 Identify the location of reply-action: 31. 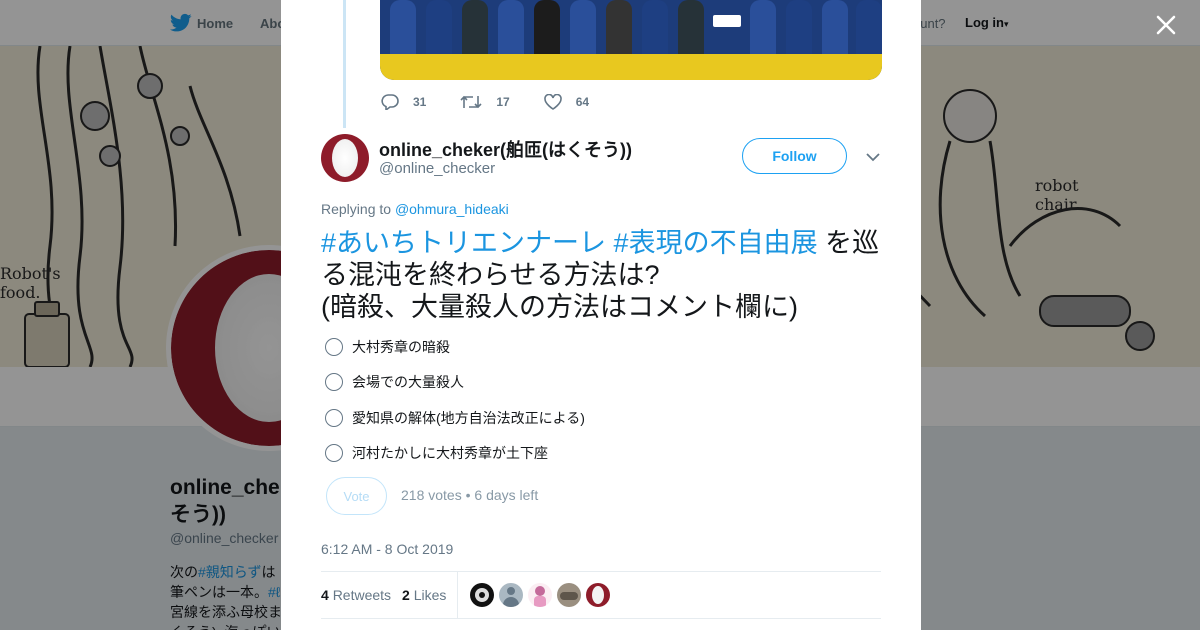
(403, 102).